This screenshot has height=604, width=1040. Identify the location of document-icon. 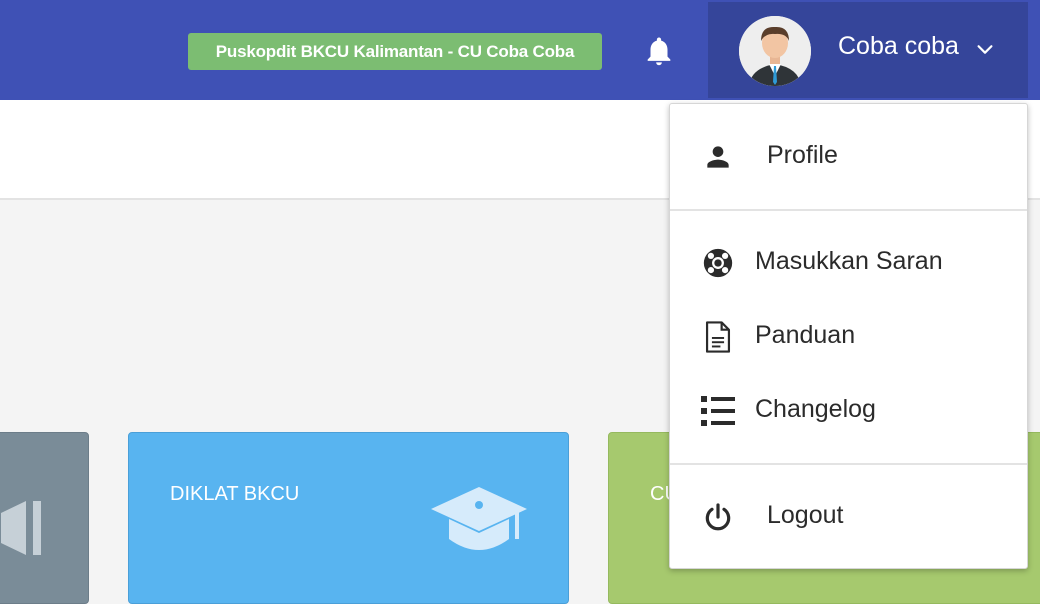
(718, 337).